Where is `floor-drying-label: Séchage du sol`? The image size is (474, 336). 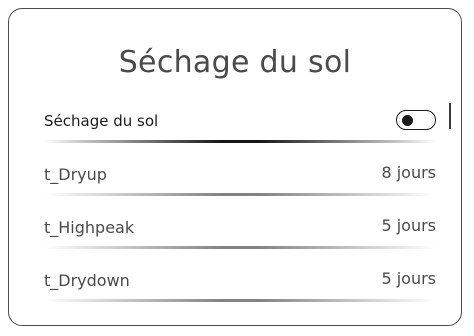
floor-drying-label: Séchage du sol is located at coordinates (101, 121).